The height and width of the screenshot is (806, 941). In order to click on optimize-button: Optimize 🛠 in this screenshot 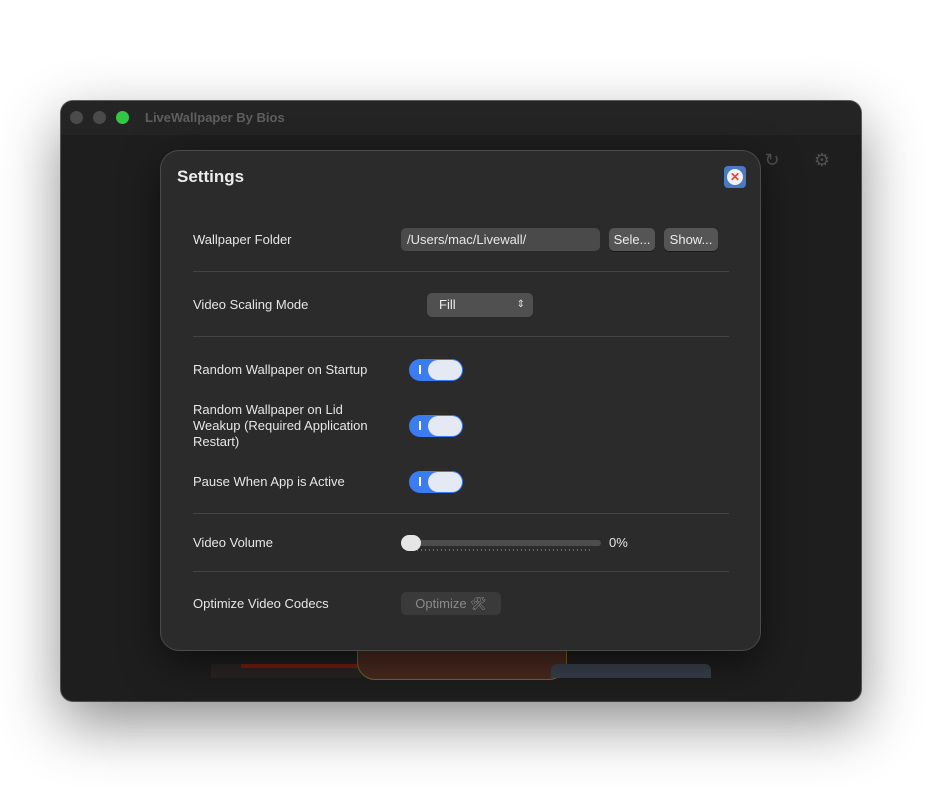, I will do `click(451, 603)`.